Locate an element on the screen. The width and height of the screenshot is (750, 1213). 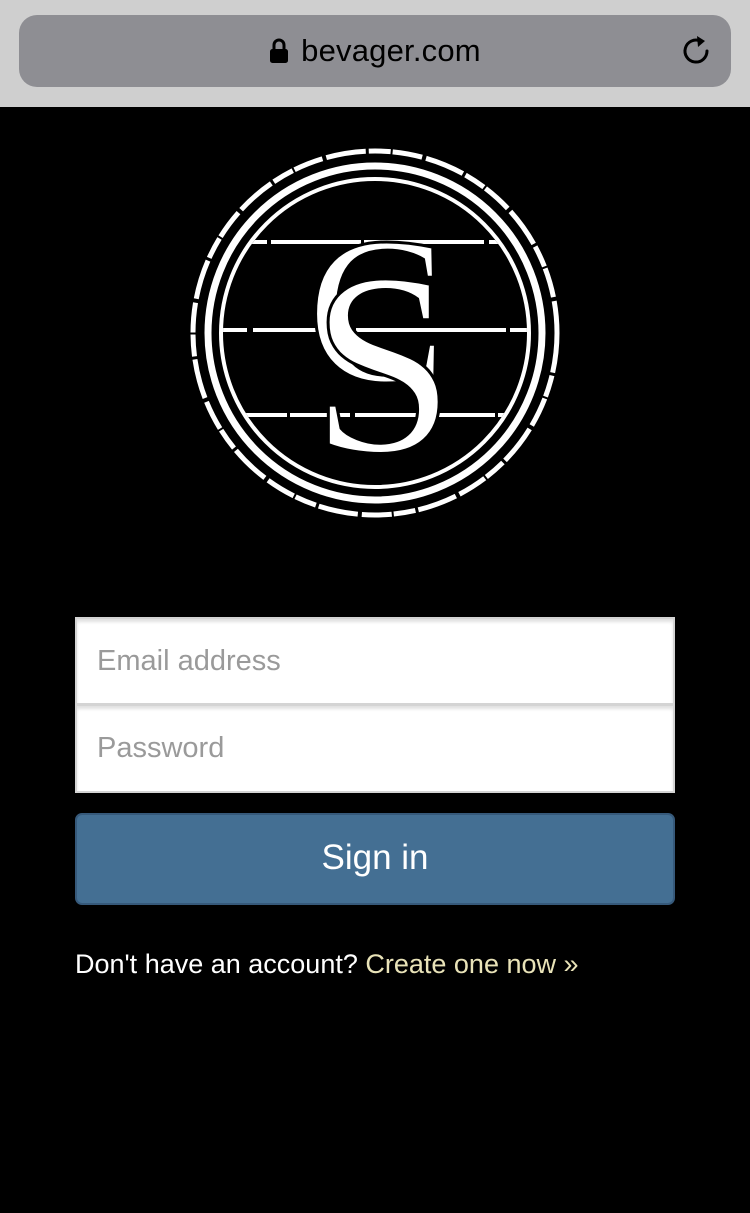
signup-prompt: Don't have an account? is located at coordinates (216, 964).